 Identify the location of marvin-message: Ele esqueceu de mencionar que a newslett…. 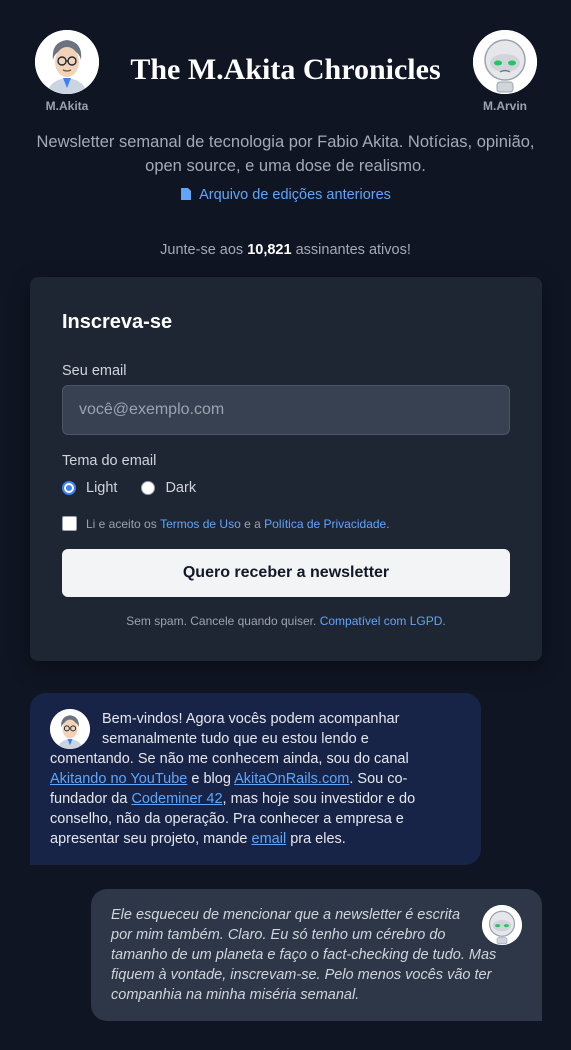
(304, 955).